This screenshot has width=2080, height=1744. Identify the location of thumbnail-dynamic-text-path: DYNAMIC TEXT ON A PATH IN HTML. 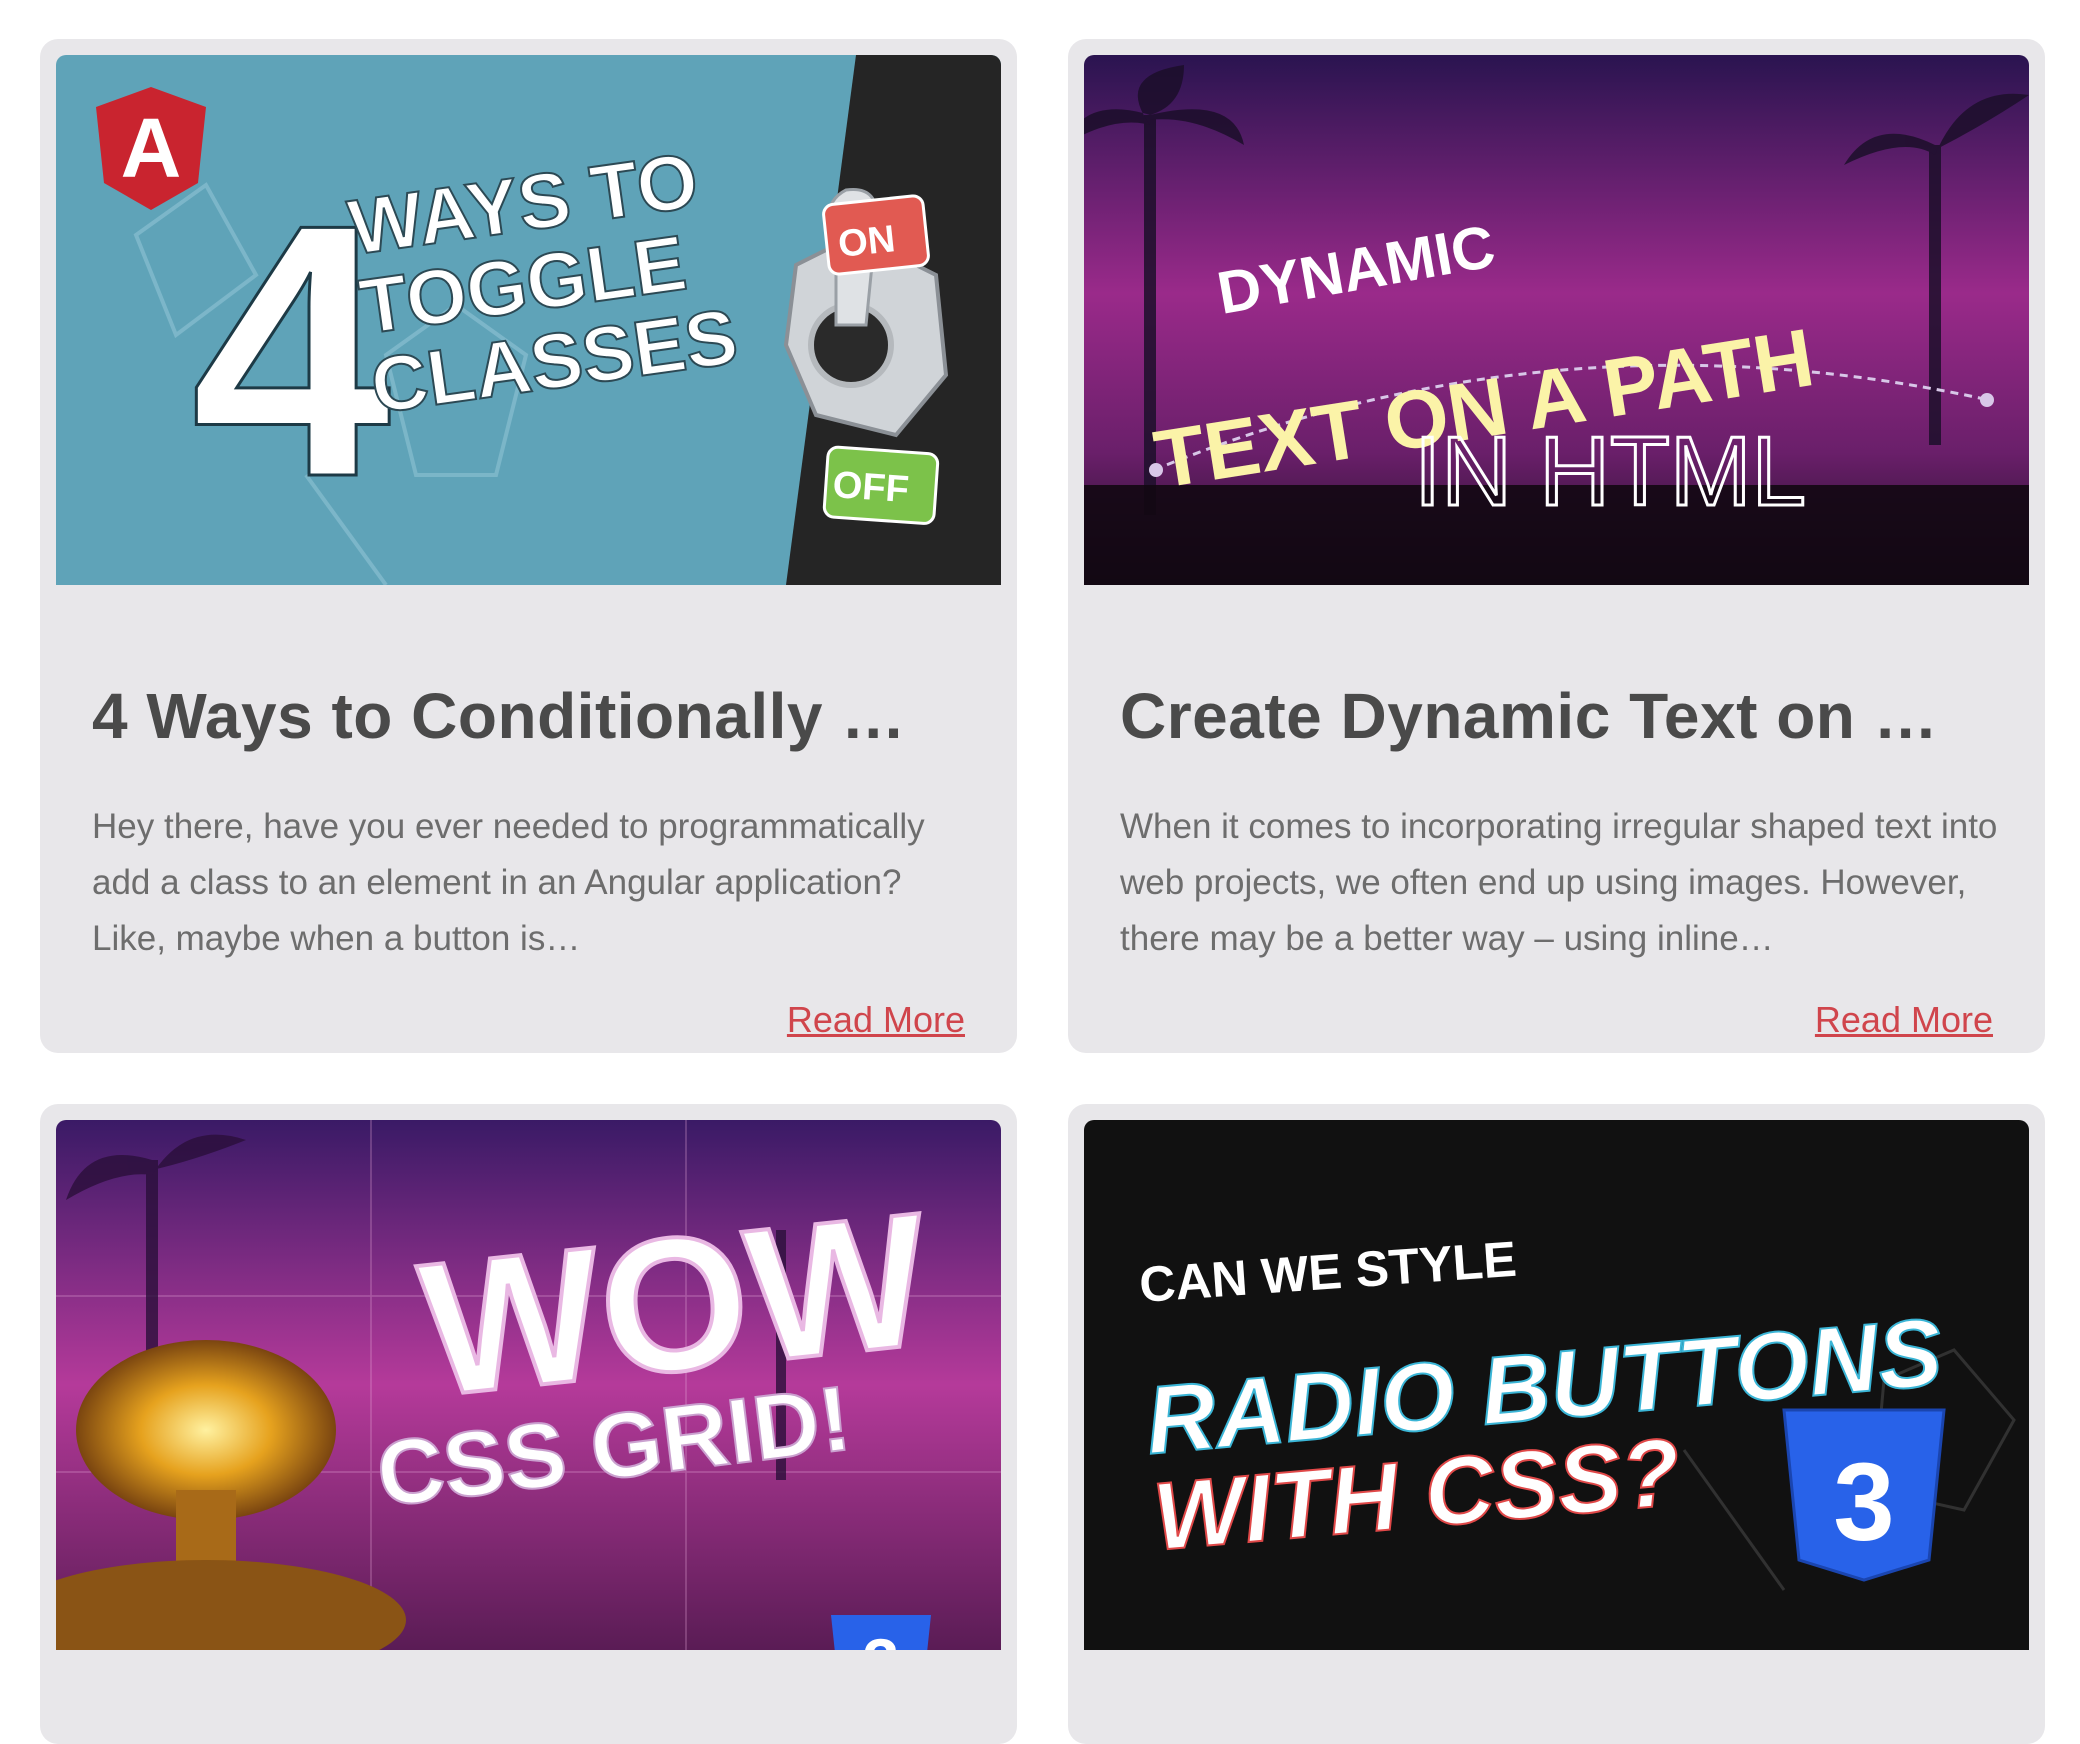
(1556, 320).